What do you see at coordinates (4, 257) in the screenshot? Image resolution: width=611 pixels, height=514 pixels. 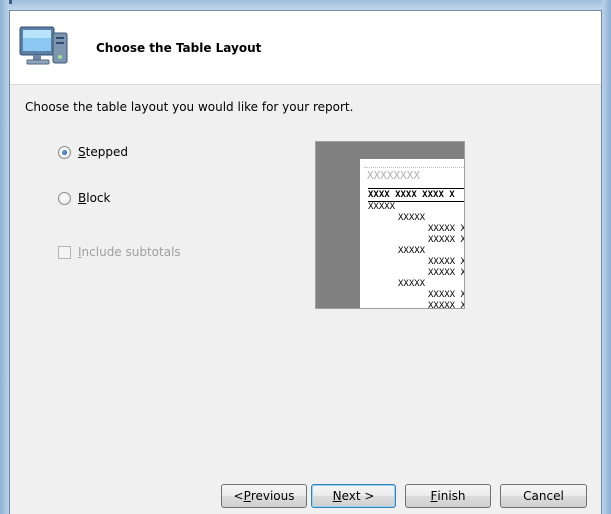 I see `window-border-left` at bounding box center [4, 257].